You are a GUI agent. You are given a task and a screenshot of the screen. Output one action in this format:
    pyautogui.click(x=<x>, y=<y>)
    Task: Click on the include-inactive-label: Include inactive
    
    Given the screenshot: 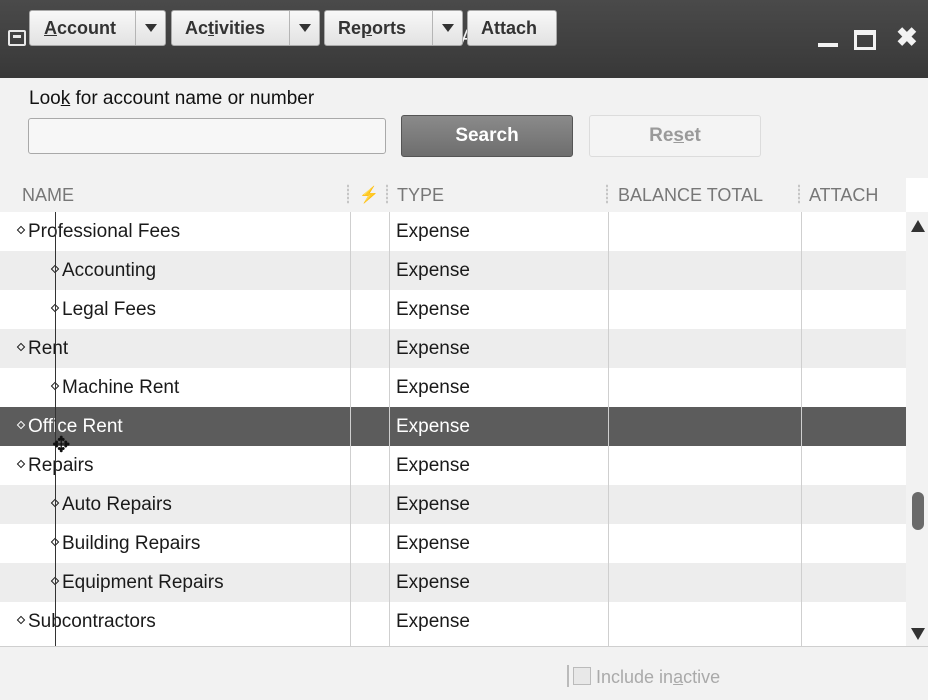 What is the action you would take?
    pyautogui.click(x=658, y=677)
    